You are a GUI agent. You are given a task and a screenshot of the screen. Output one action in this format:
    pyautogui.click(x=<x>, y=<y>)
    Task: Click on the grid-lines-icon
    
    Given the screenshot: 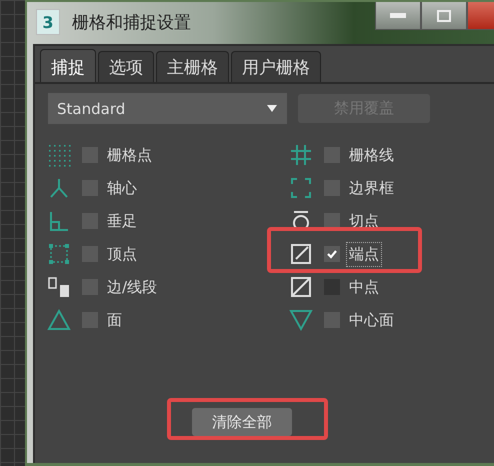 What is the action you would take?
    pyautogui.click(x=301, y=155)
    